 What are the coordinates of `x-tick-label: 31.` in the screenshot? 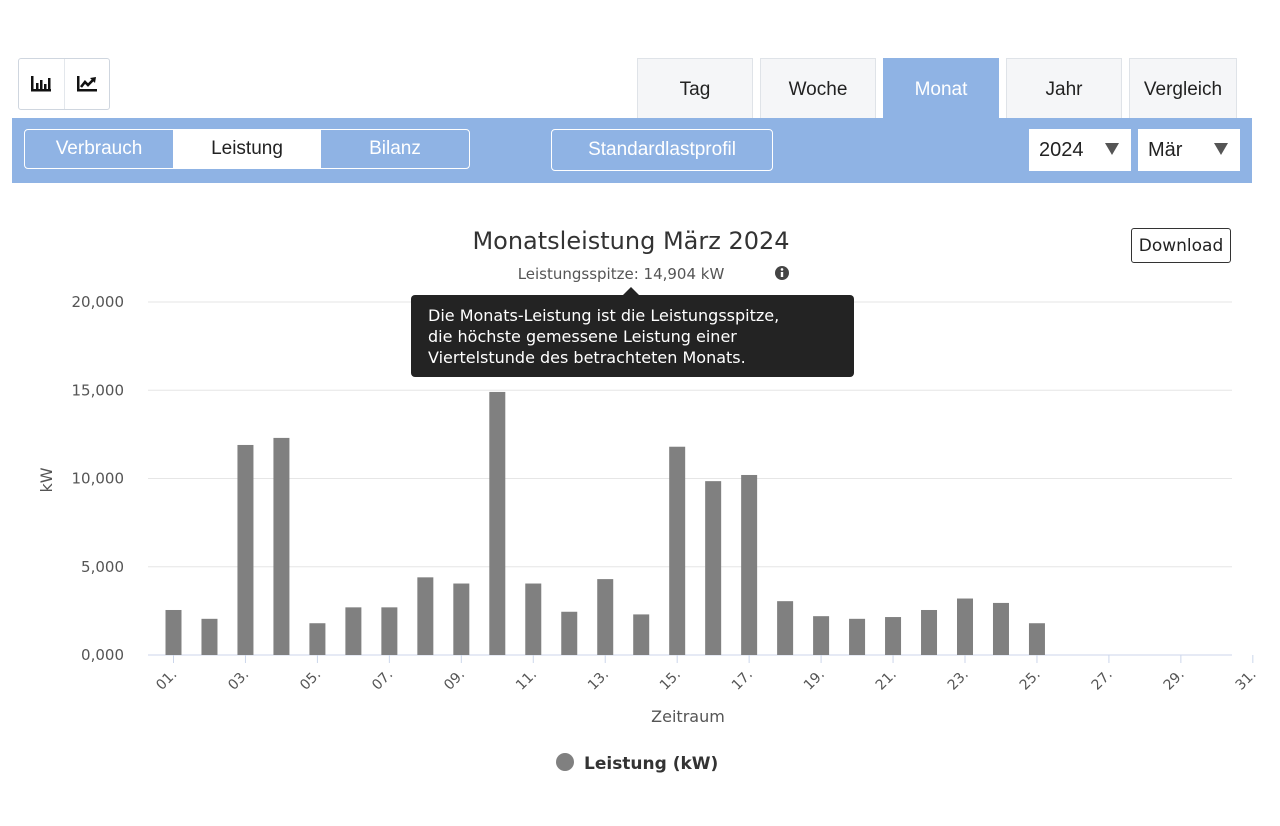 It's located at (1246, 680).